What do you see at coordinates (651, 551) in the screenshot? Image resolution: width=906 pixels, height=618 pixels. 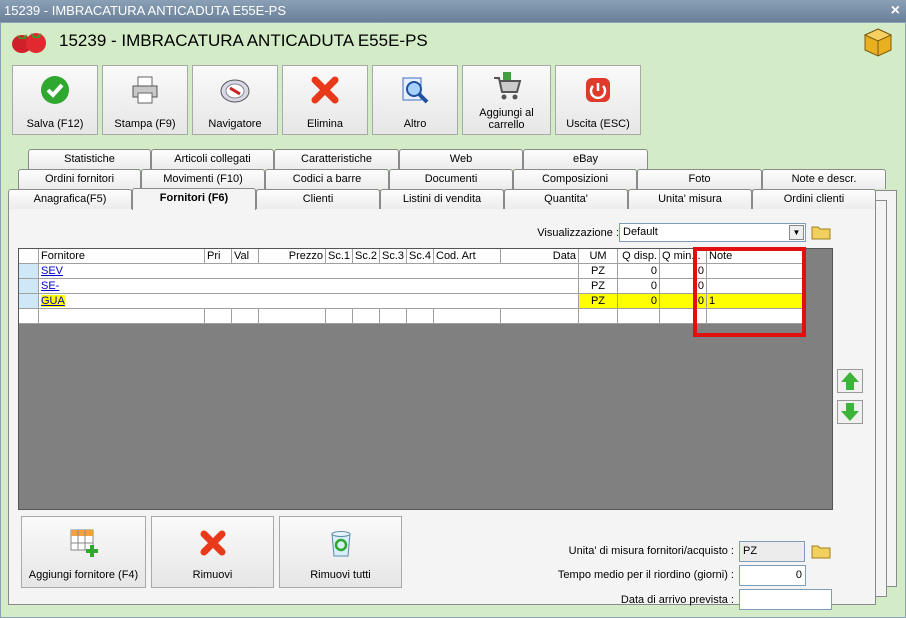 I see `um-label: Unita' di misura fornitori/acquisto :` at bounding box center [651, 551].